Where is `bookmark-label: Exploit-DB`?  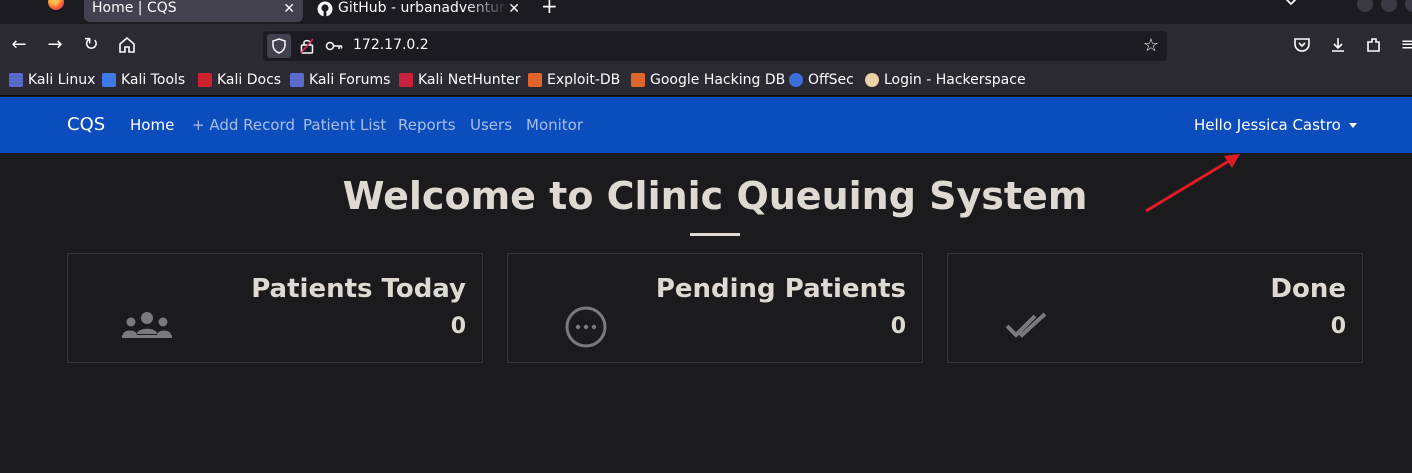 bookmark-label: Exploit-DB is located at coordinates (584, 80).